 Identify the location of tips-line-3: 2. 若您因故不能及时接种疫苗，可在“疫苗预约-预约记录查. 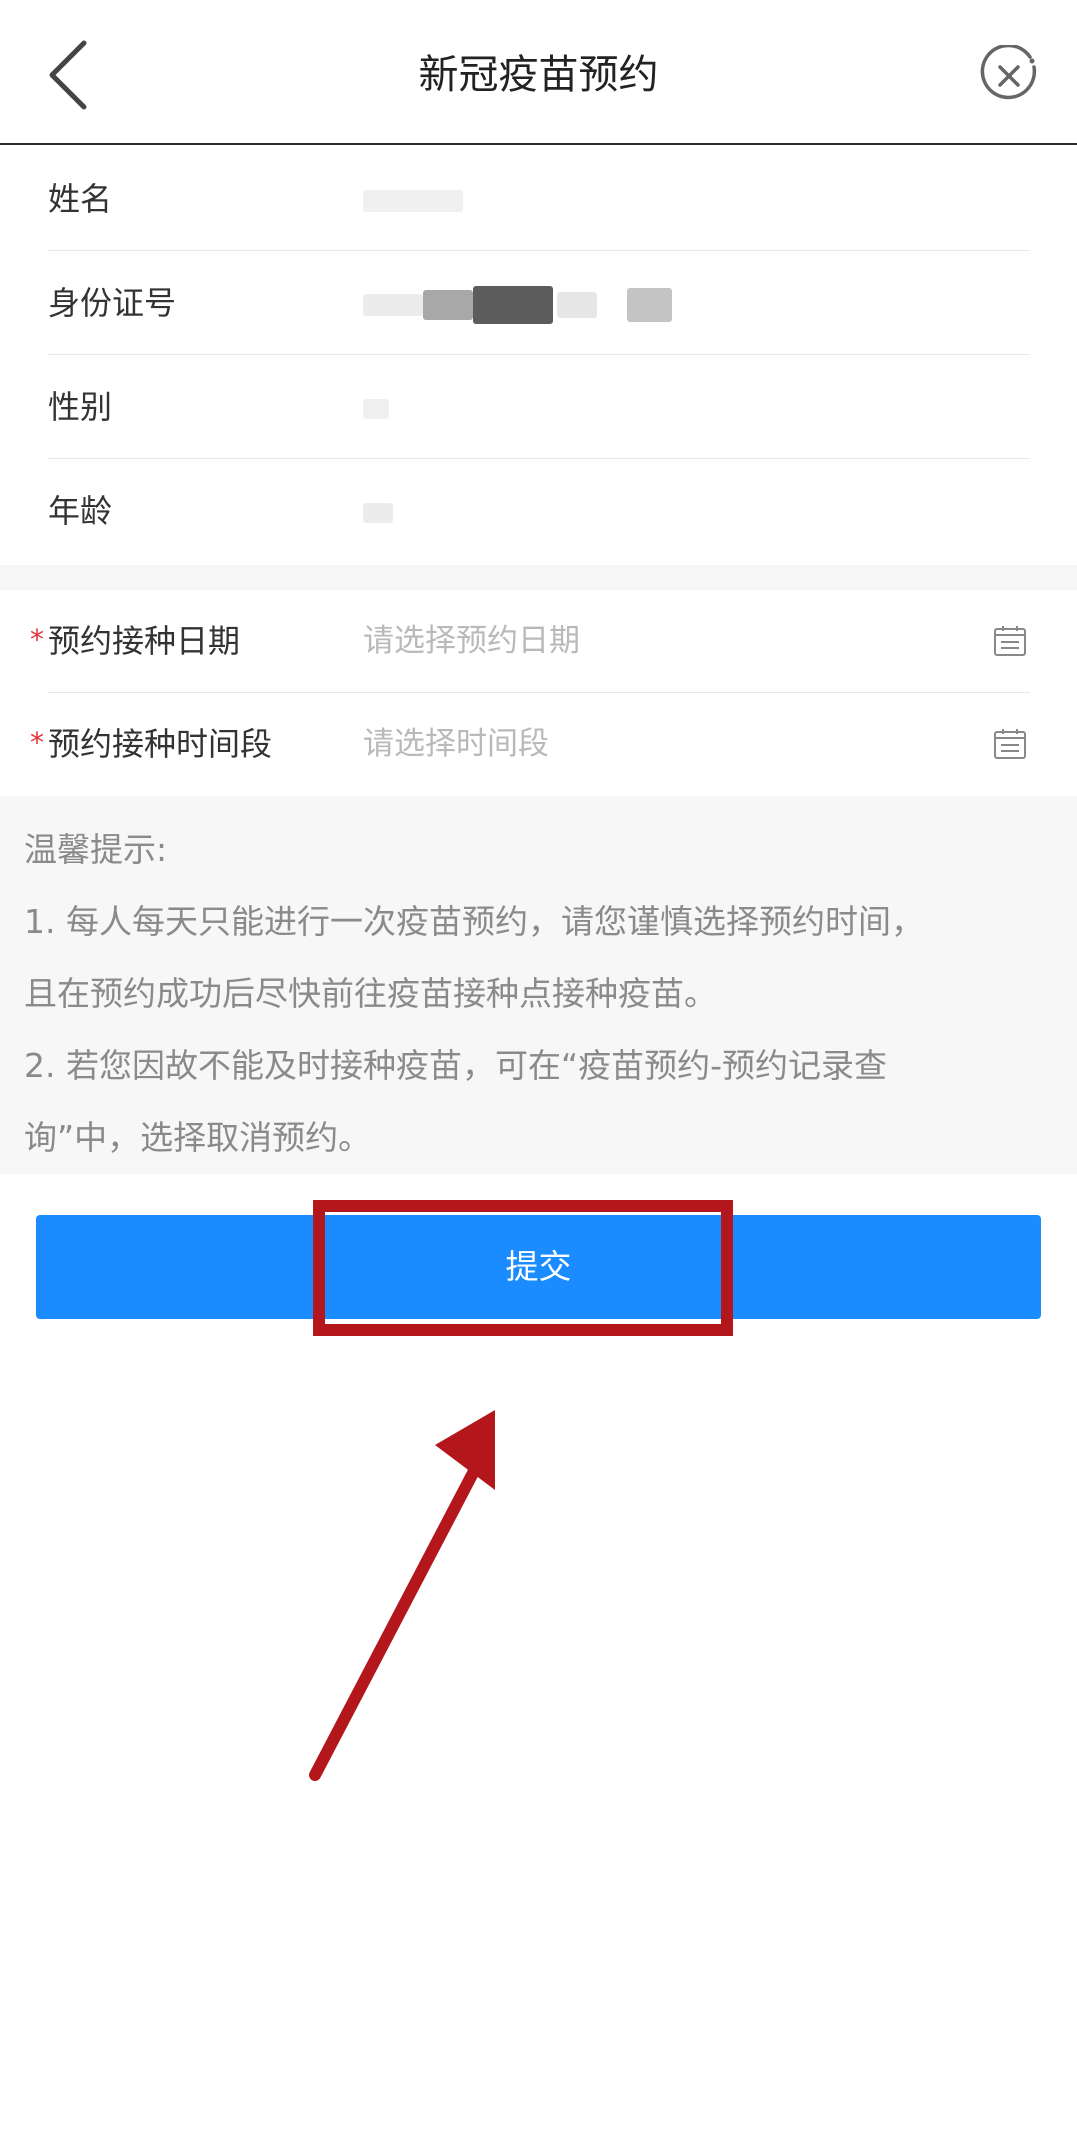
(455, 1065).